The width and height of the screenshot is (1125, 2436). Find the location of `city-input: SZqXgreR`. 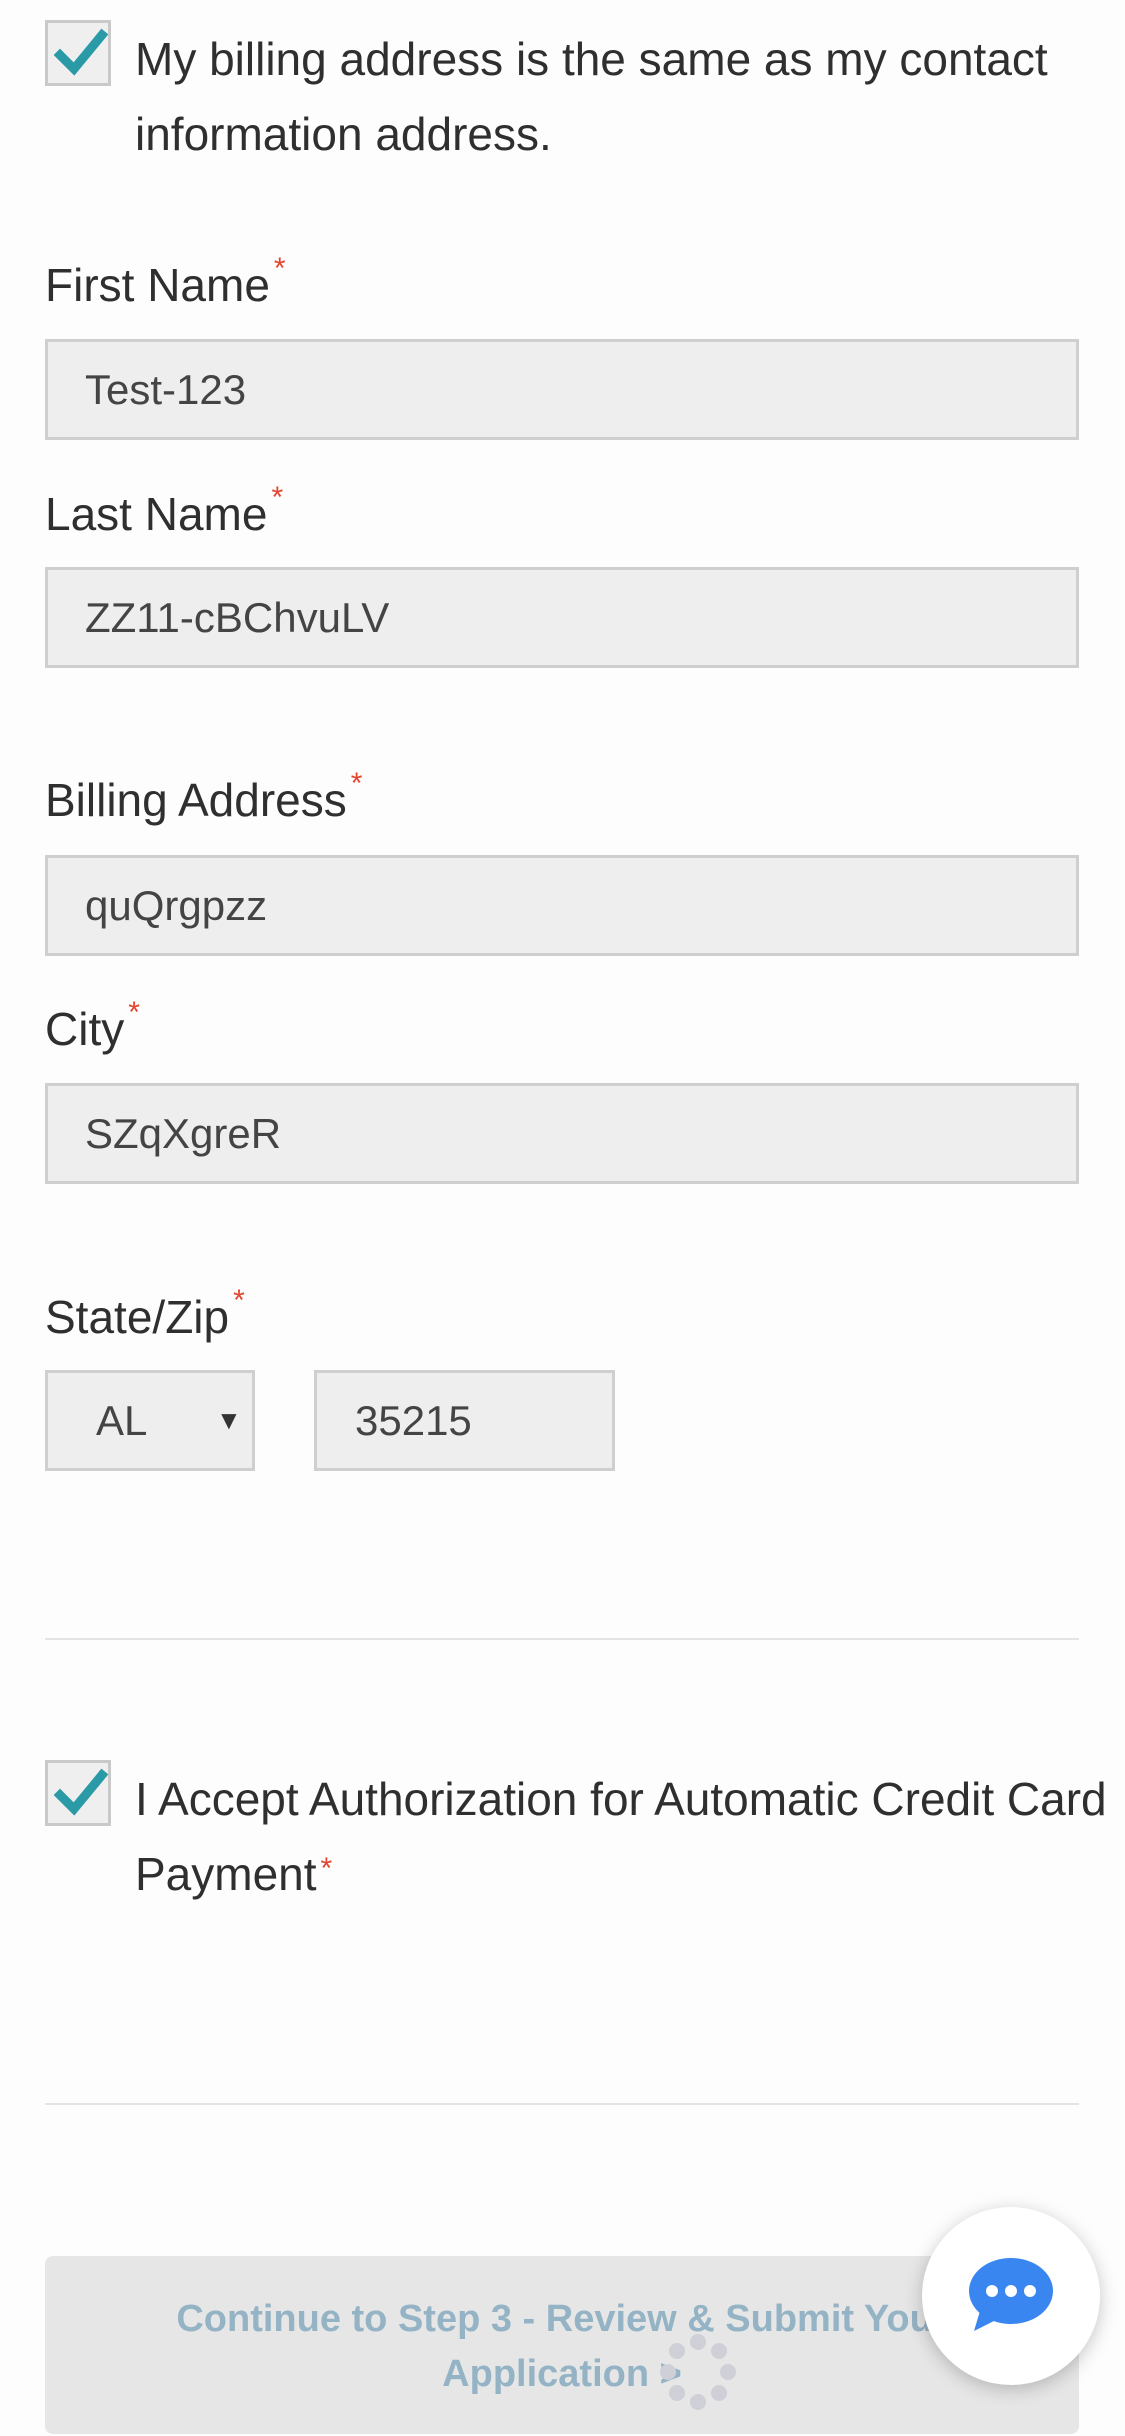

city-input: SZqXgreR is located at coordinates (562, 1133).